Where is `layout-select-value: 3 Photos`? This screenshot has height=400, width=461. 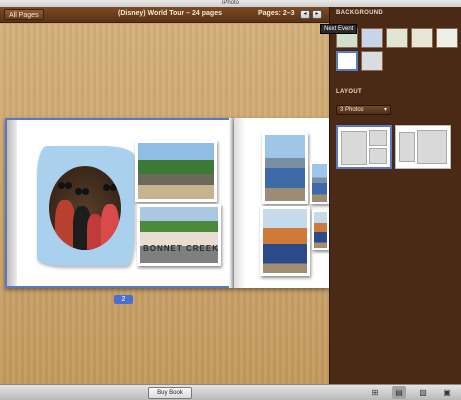 layout-select-value: 3 Photos is located at coordinates (352, 110).